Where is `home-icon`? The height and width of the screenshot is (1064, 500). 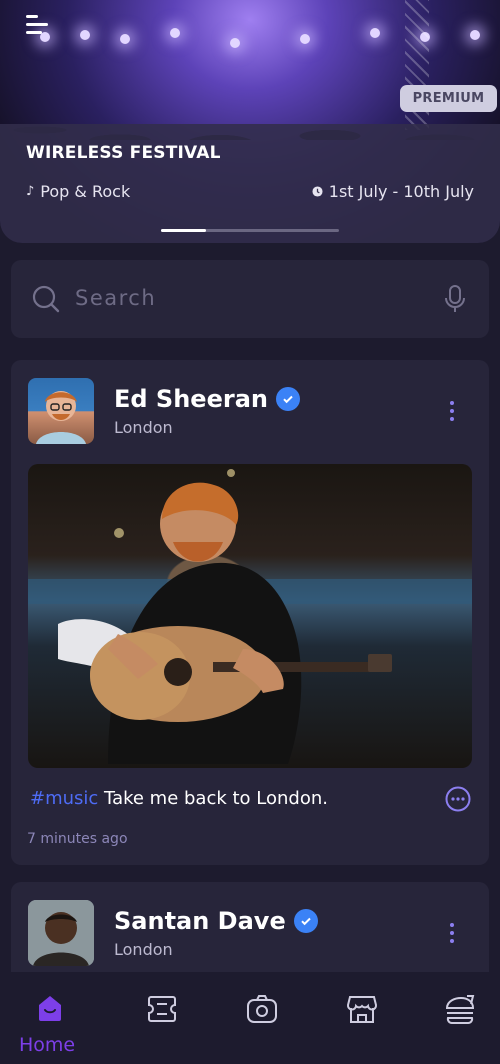 home-icon is located at coordinates (50, 1008).